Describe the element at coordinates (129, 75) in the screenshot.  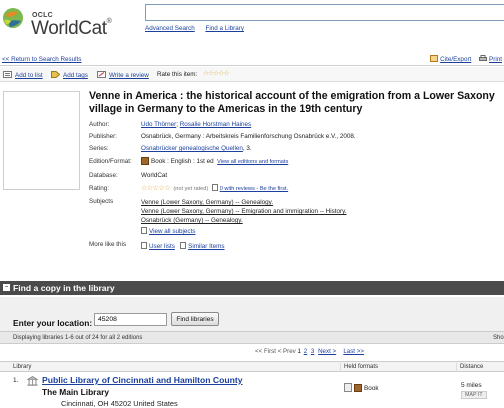
I see `write-review-label: Write a review` at that location.